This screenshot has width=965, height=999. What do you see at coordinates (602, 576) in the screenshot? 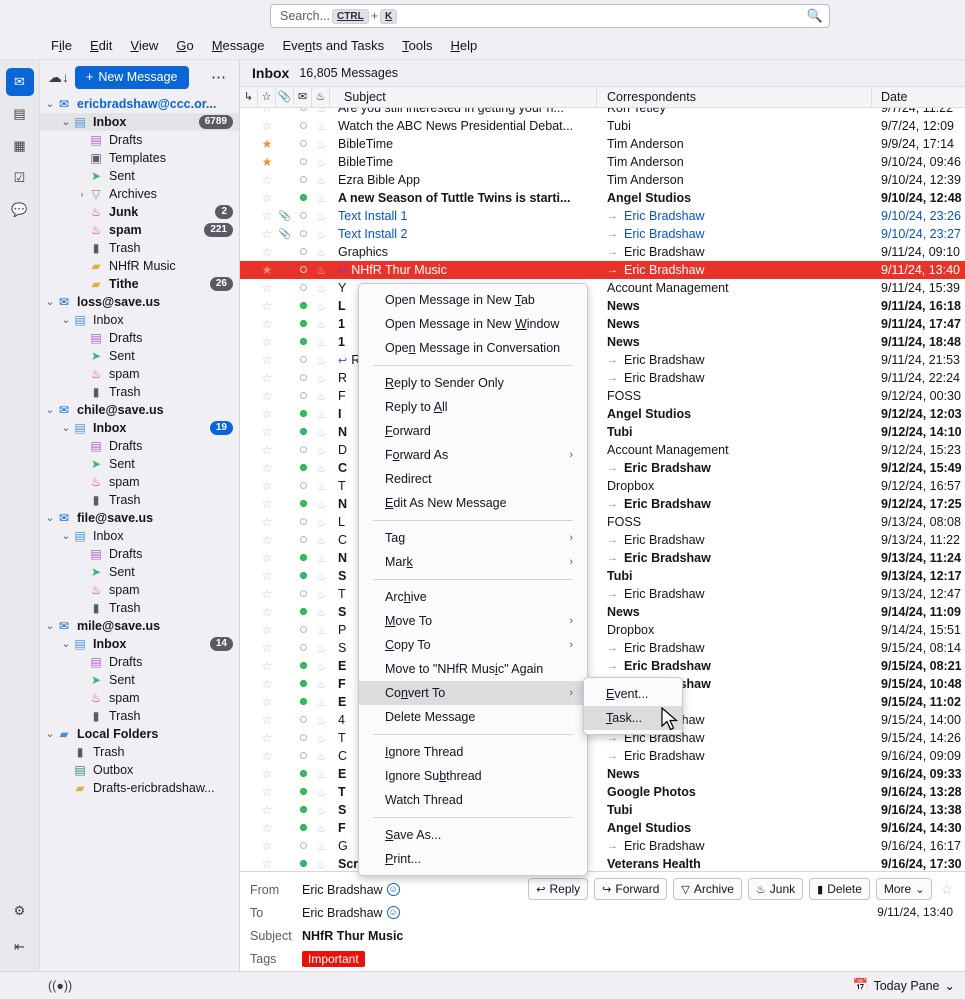
I see `table-row: ☆ ♨ S Tubi 9/13/24, 12:17` at bounding box center [602, 576].